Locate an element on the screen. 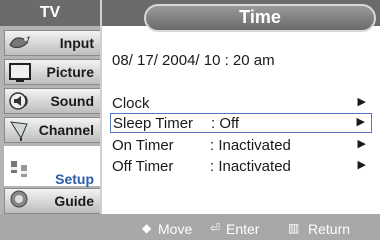 The image size is (380, 240). menu-row-sleep-timer: Sleep Timer : Off ▶ is located at coordinates (241, 123).